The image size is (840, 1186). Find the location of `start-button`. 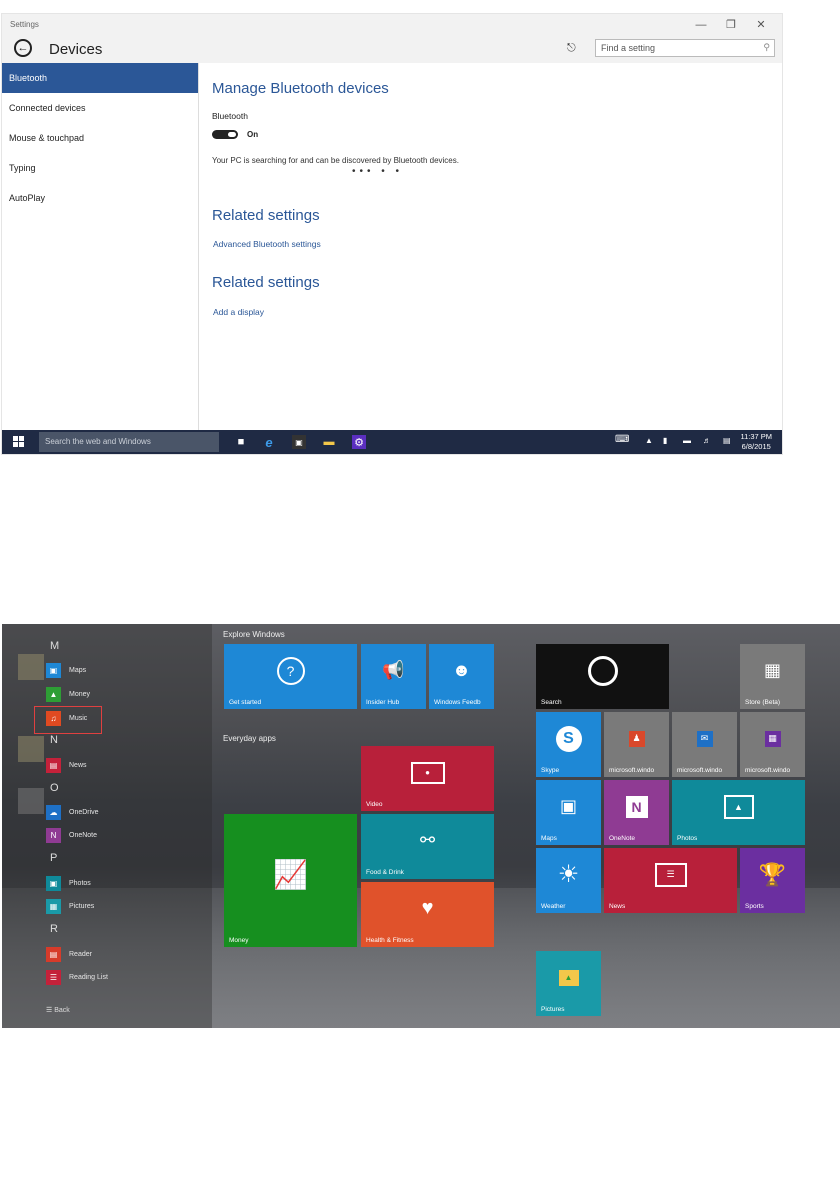

start-button is located at coordinates (19, 442).